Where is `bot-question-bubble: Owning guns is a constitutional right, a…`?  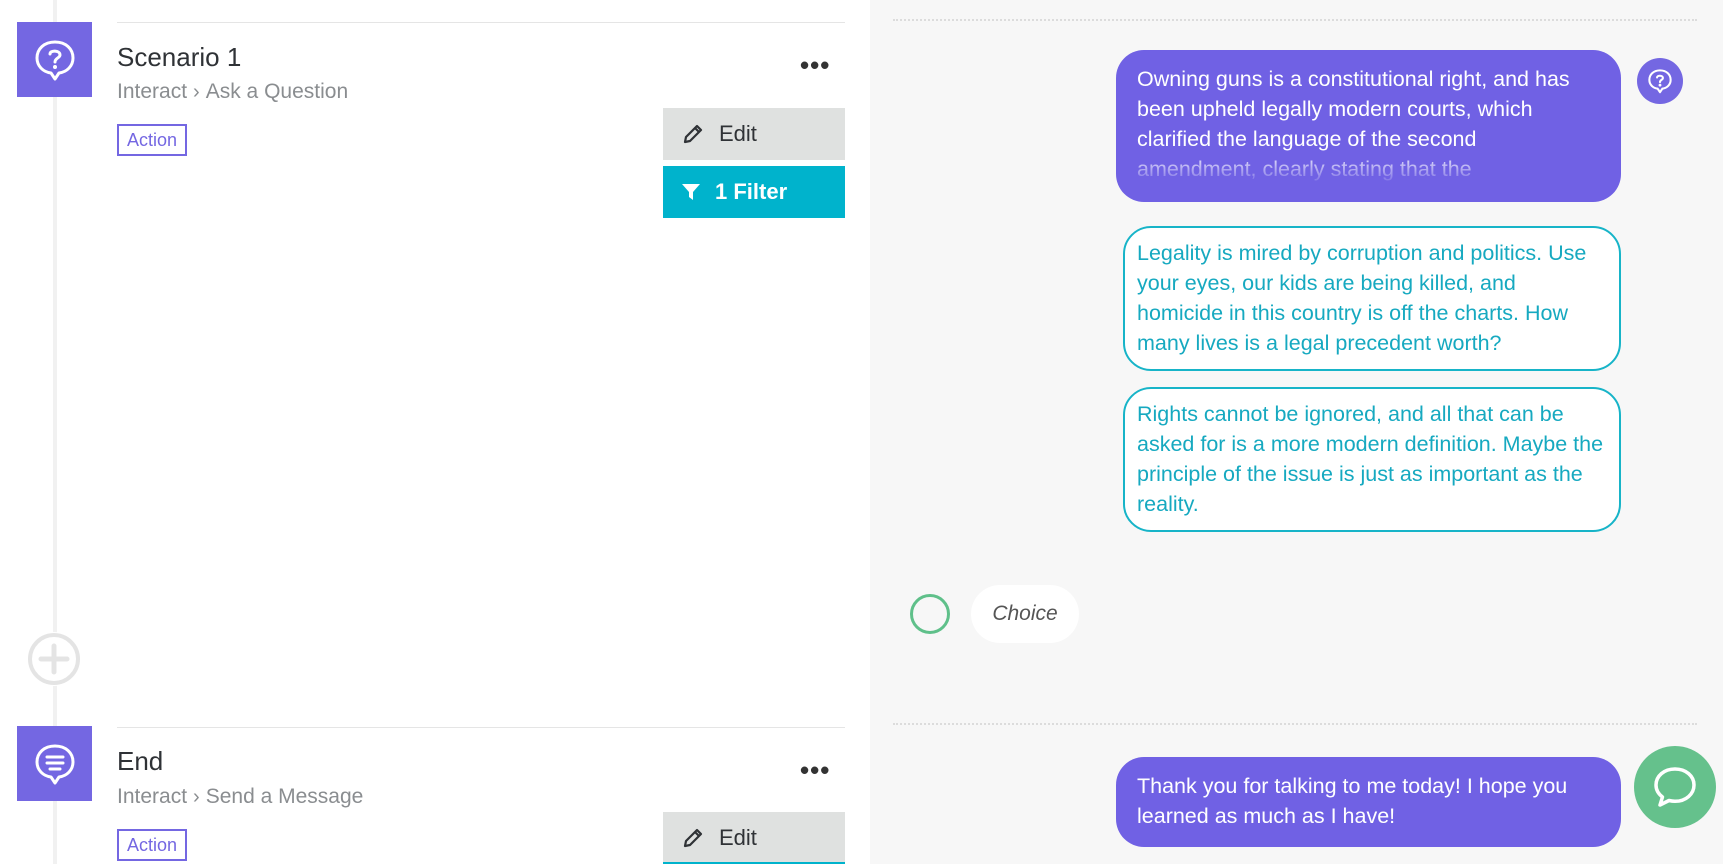 bot-question-bubble: Owning guns is a constitutional right, a… is located at coordinates (1368, 126).